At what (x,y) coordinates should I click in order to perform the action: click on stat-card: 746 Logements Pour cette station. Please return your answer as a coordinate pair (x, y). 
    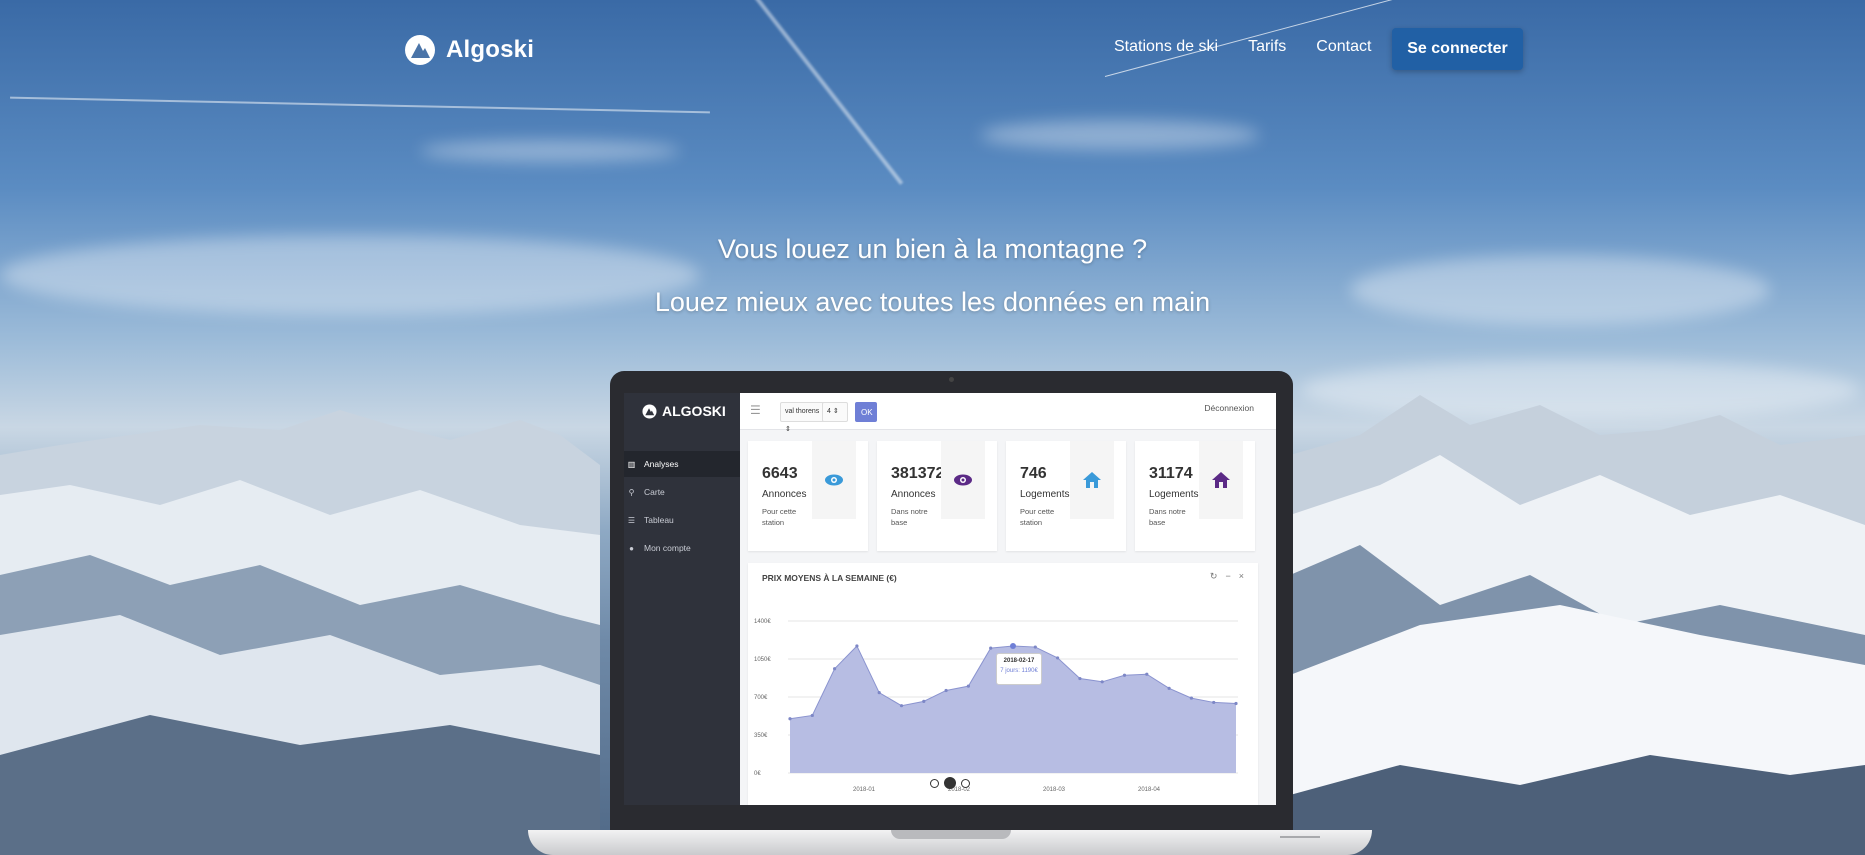
    Looking at the image, I should click on (1066, 496).